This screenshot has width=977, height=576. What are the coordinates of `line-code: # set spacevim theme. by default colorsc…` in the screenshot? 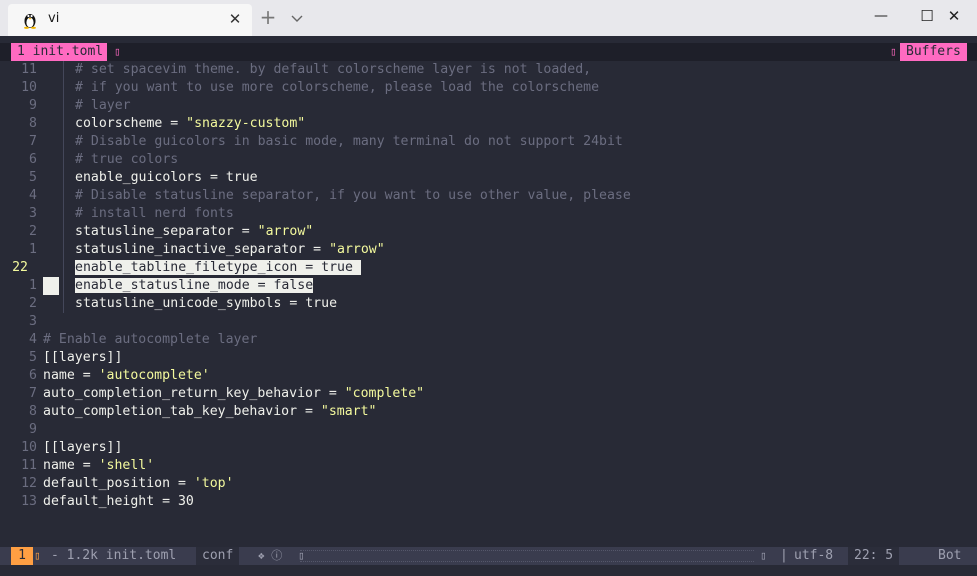 It's located at (333, 70).